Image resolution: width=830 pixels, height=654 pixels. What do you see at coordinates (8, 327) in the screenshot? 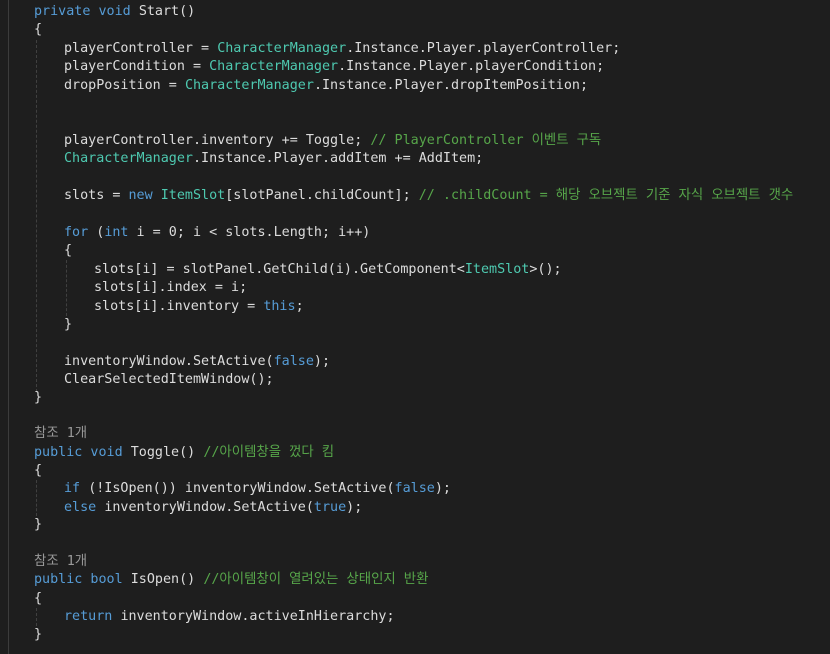
I see `gutter-divider` at bounding box center [8, 327].